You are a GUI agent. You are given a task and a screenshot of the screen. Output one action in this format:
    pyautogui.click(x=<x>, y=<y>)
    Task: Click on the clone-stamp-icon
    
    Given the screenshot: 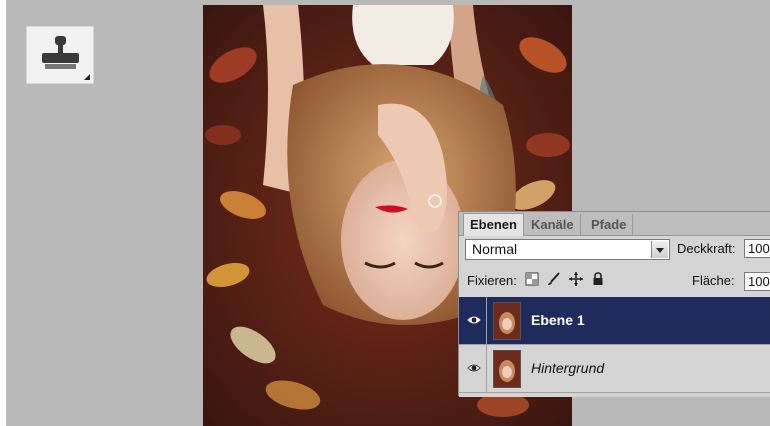 What is the action you would take?
    pyautogui.click(x=60, y=52)
    